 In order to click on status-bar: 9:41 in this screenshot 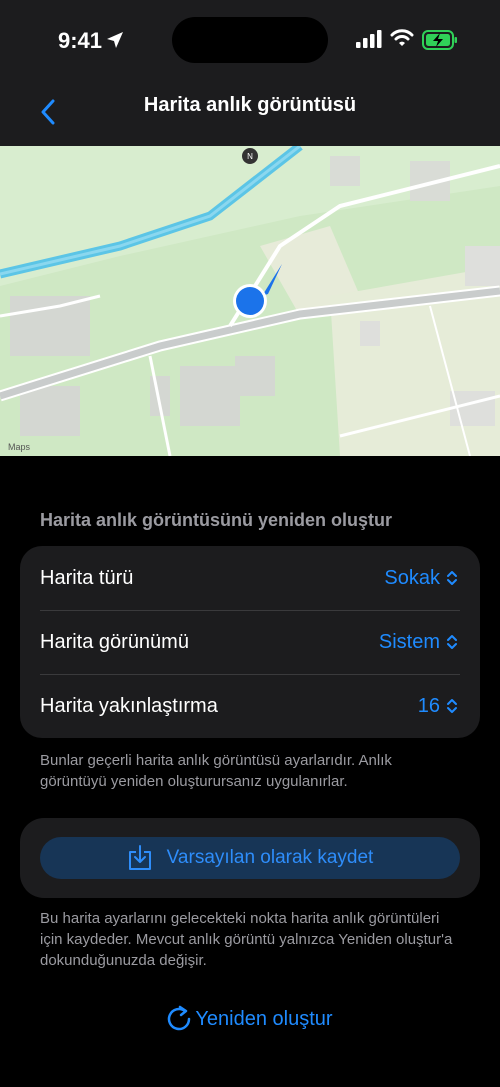, I will do `click(250, 42)`.